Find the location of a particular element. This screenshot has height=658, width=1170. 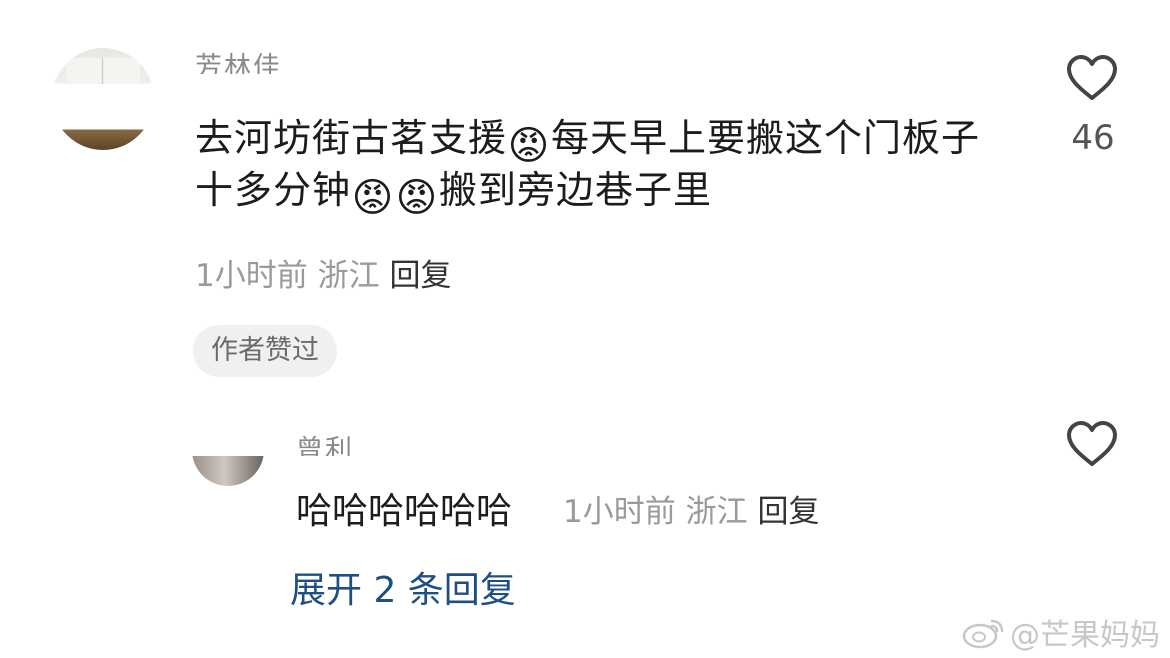

comment-text: 哈哈哈哈哈哈 is located at coordinates (404, 511).